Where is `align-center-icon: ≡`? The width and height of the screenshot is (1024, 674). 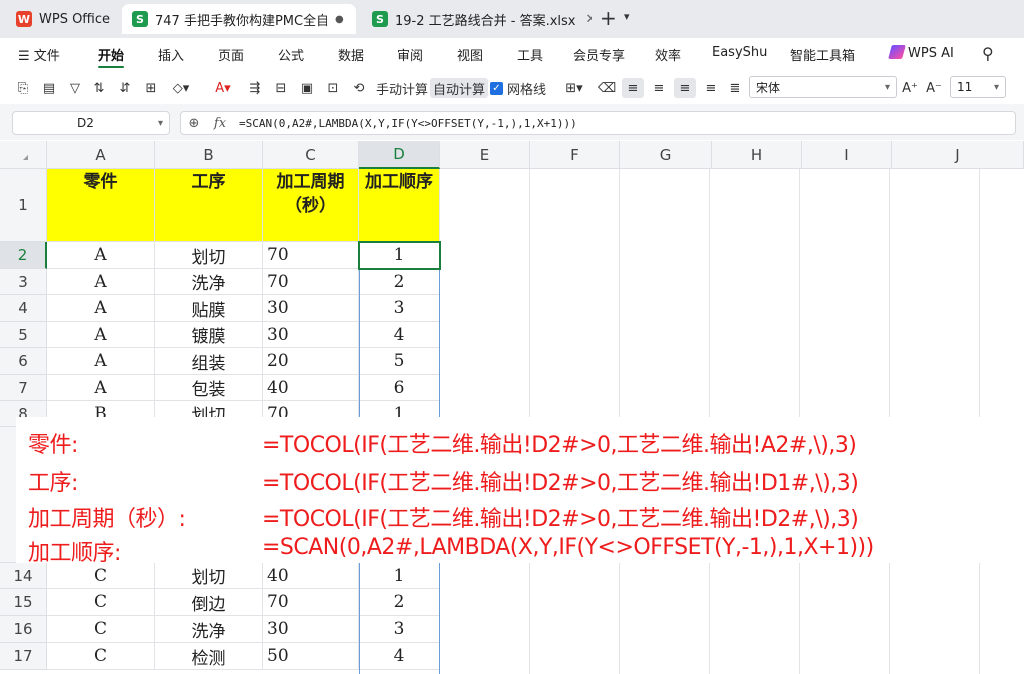
align-center-icon: ≡ is located at coordinates (685, 88).